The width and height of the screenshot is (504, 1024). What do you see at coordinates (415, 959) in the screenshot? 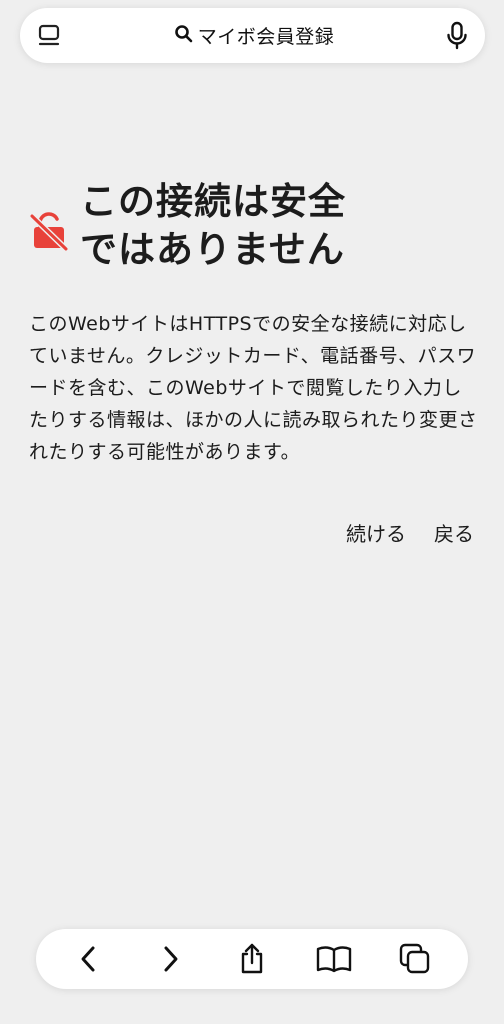
I see `tabs-icon` at bounding box center [415, 959].